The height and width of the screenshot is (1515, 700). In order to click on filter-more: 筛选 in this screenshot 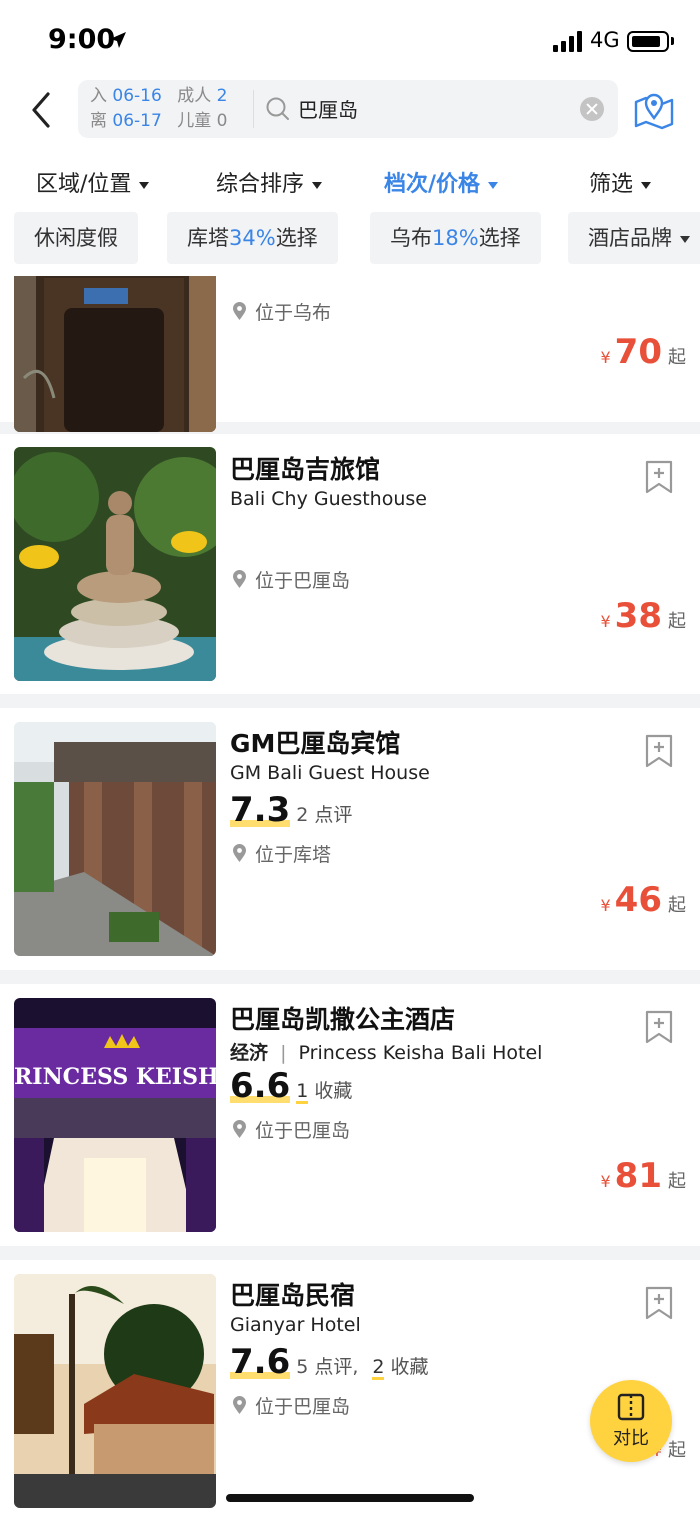, I will do `click(620, 182)`.